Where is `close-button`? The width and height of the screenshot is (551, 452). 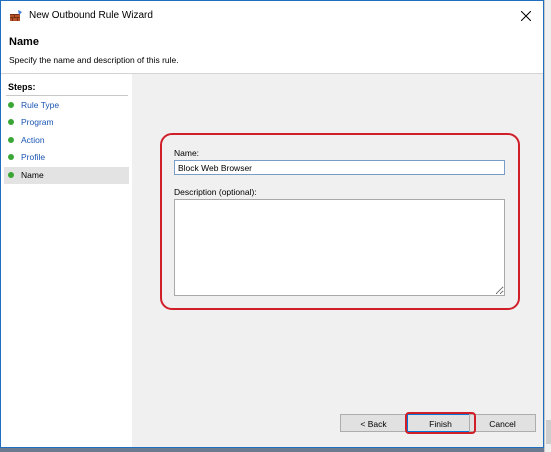
close-button is located at coordinates (526, 16).